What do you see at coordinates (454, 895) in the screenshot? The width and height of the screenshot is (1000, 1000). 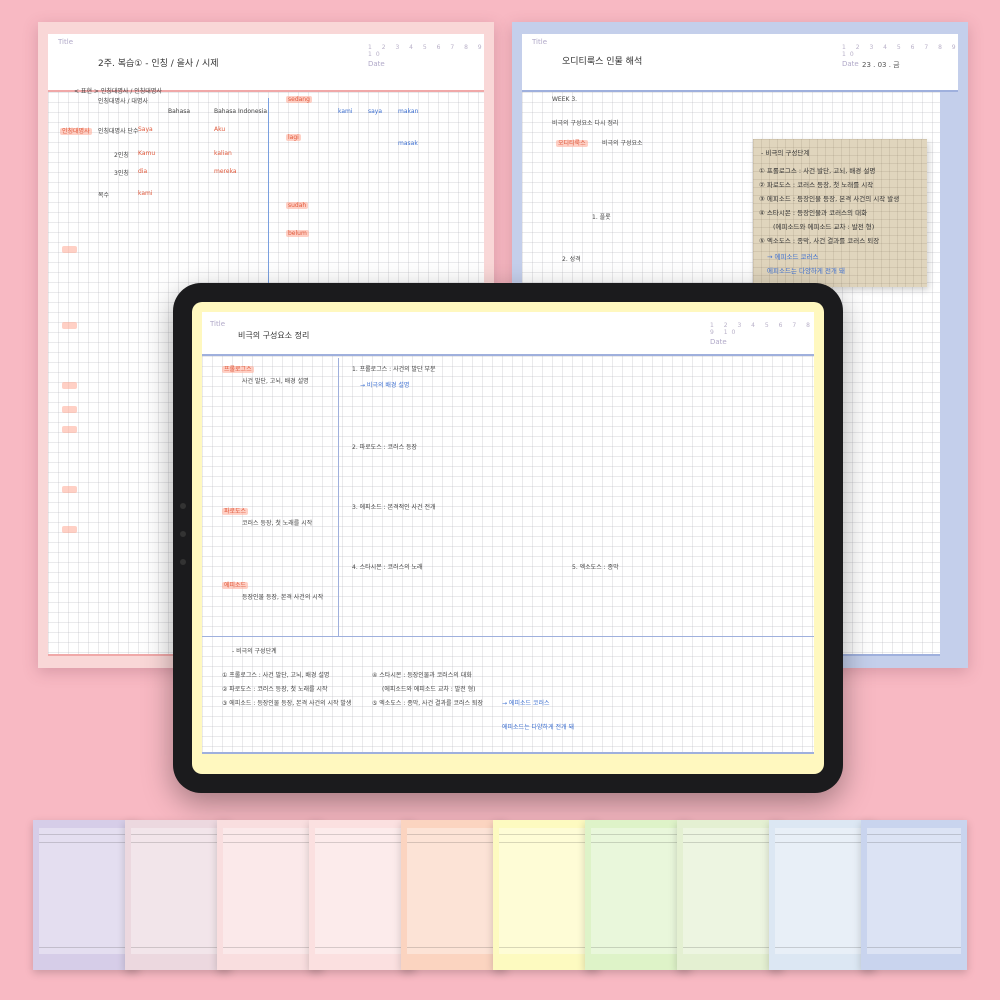 I see `color-swatch-peach` at bounding box center [454, 895].